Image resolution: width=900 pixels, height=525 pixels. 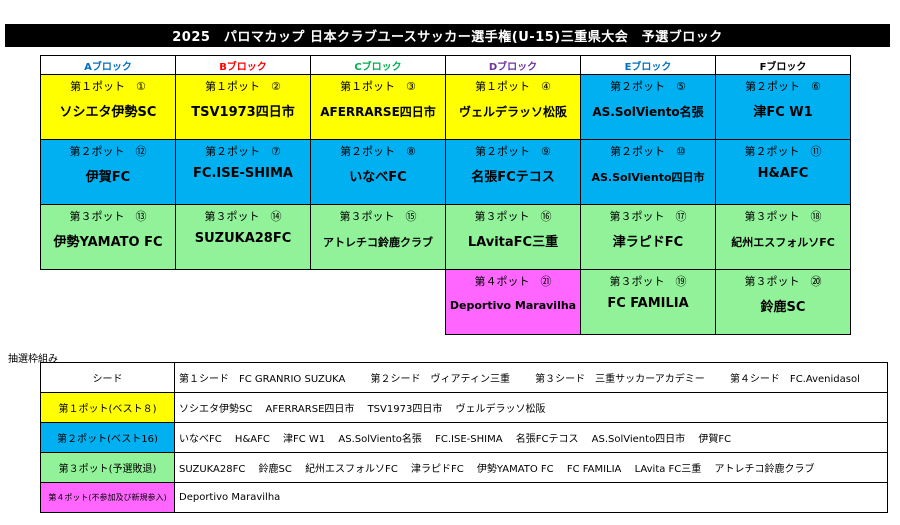 I want to click on block-header-b: Bブロック, so click(x=243, y=65).